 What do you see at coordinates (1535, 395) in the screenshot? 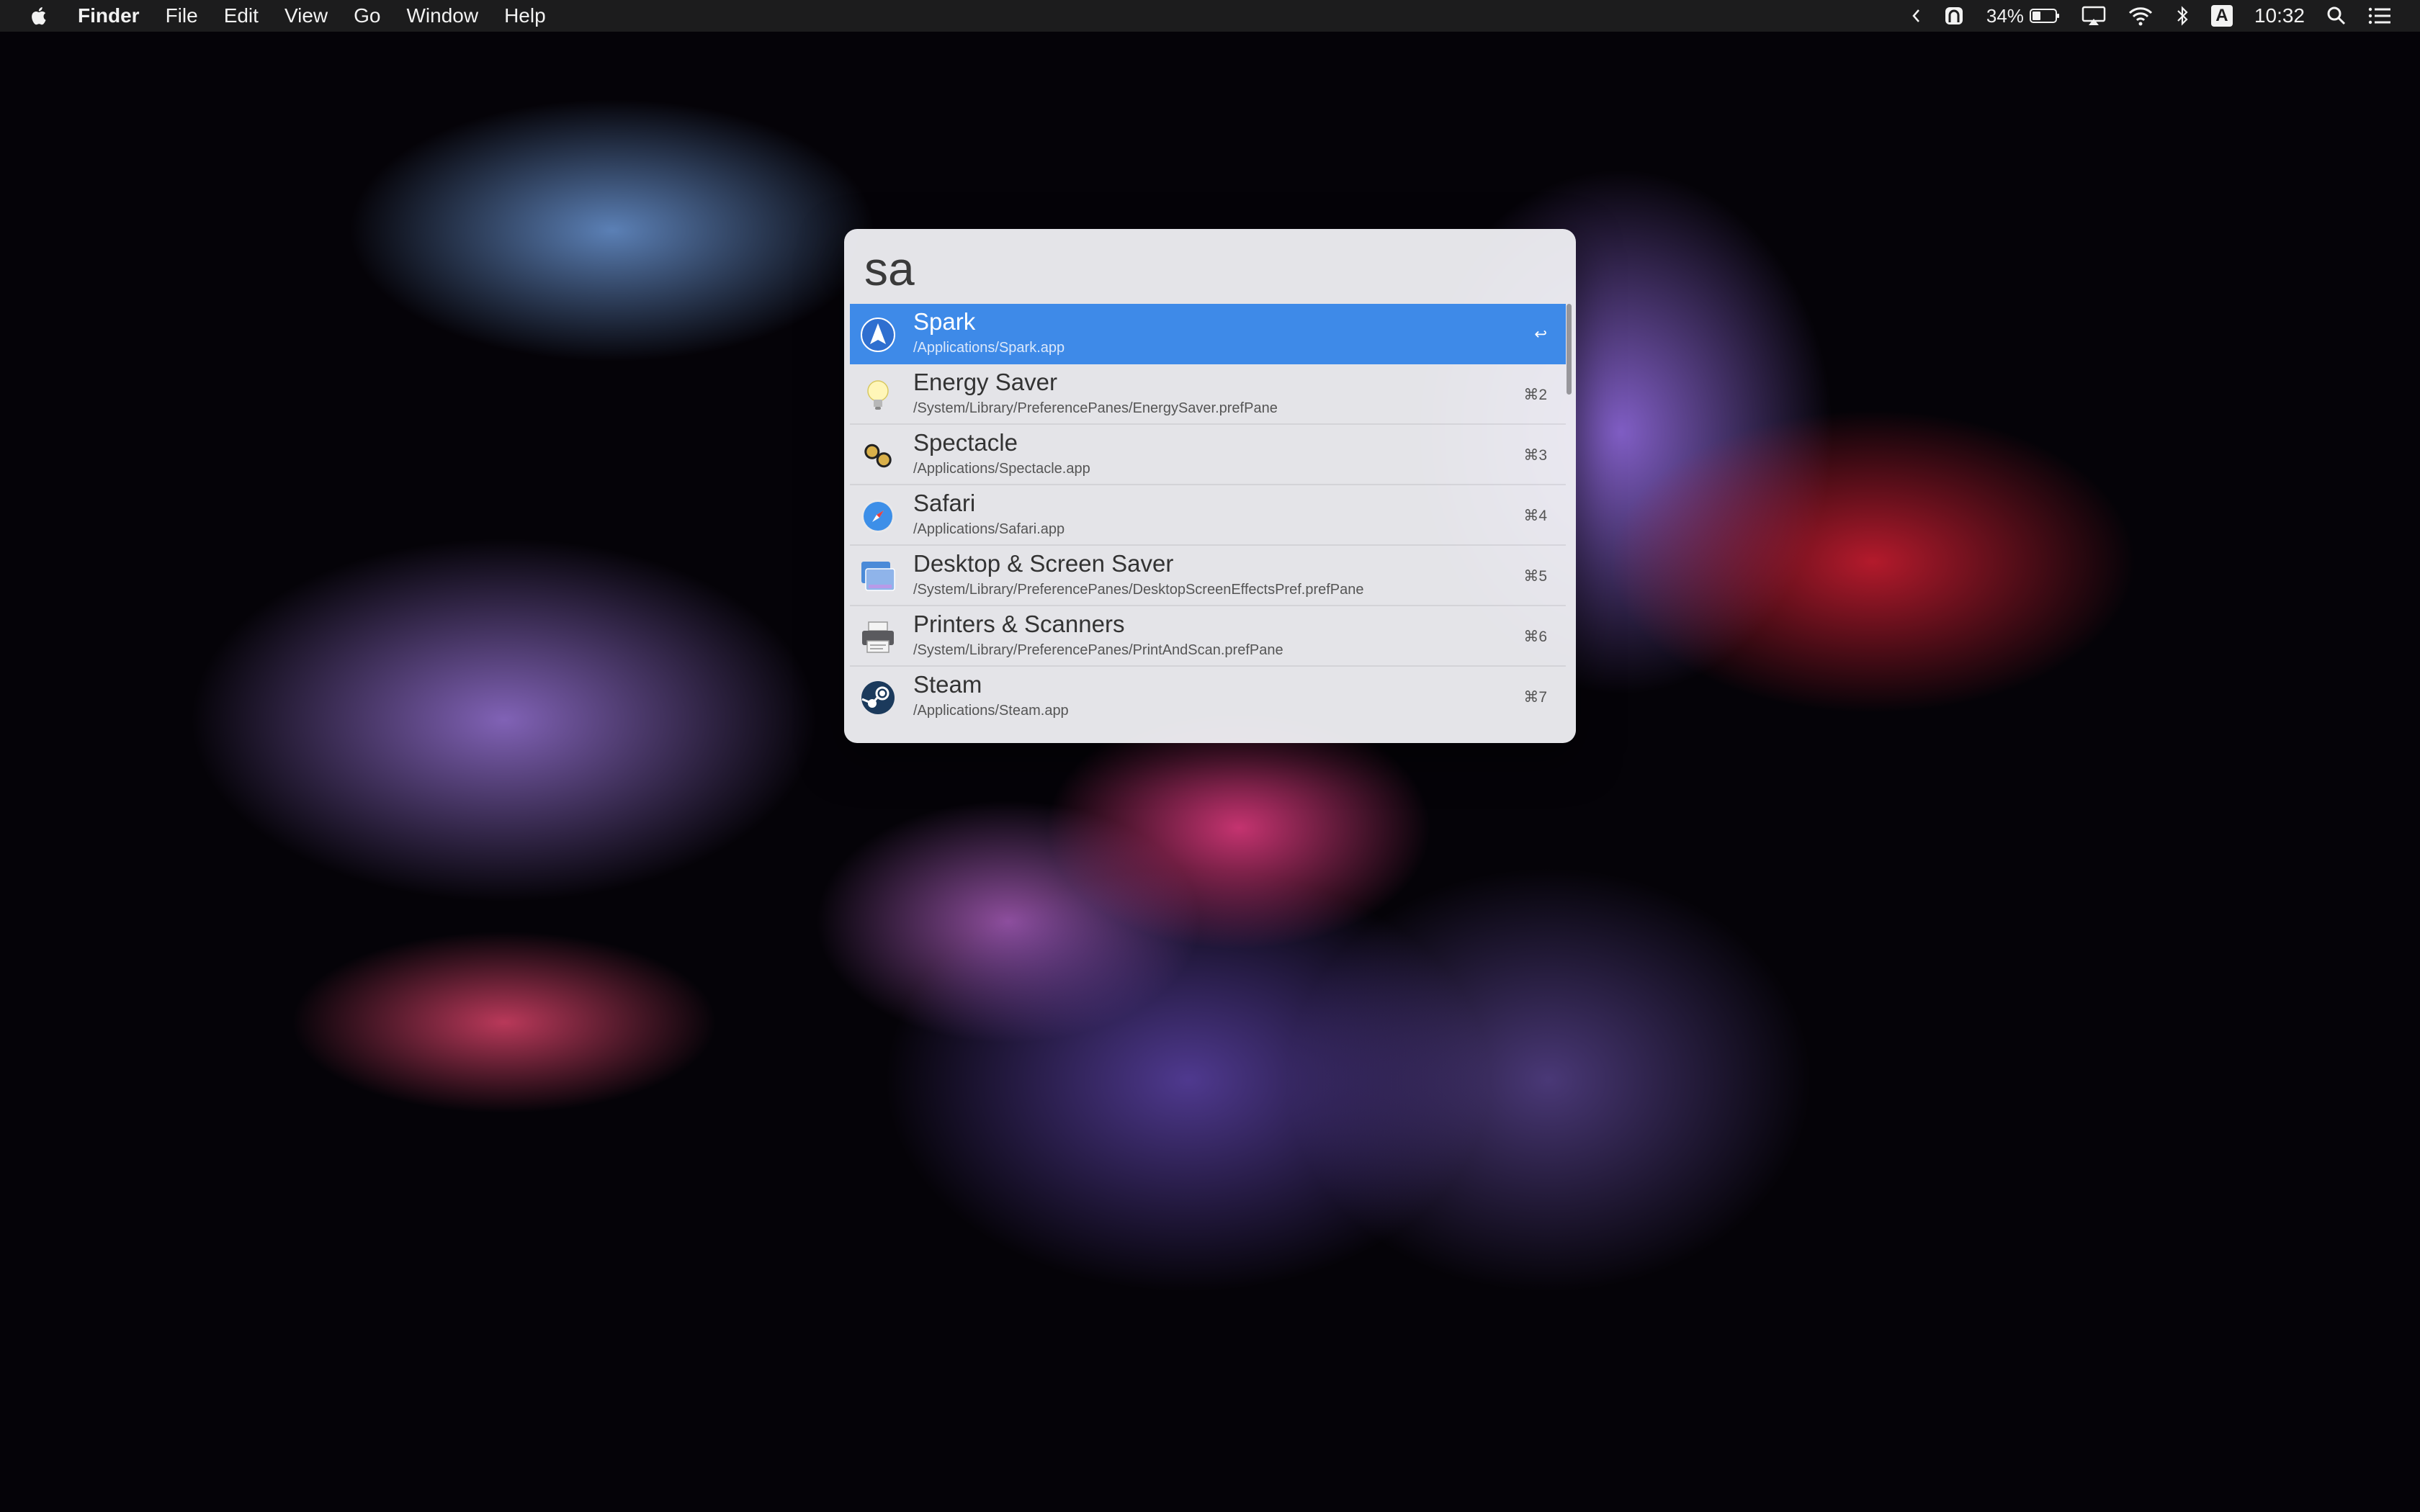
I see `result-shortcut: ⌘2` at bounding box center [1535, 395].